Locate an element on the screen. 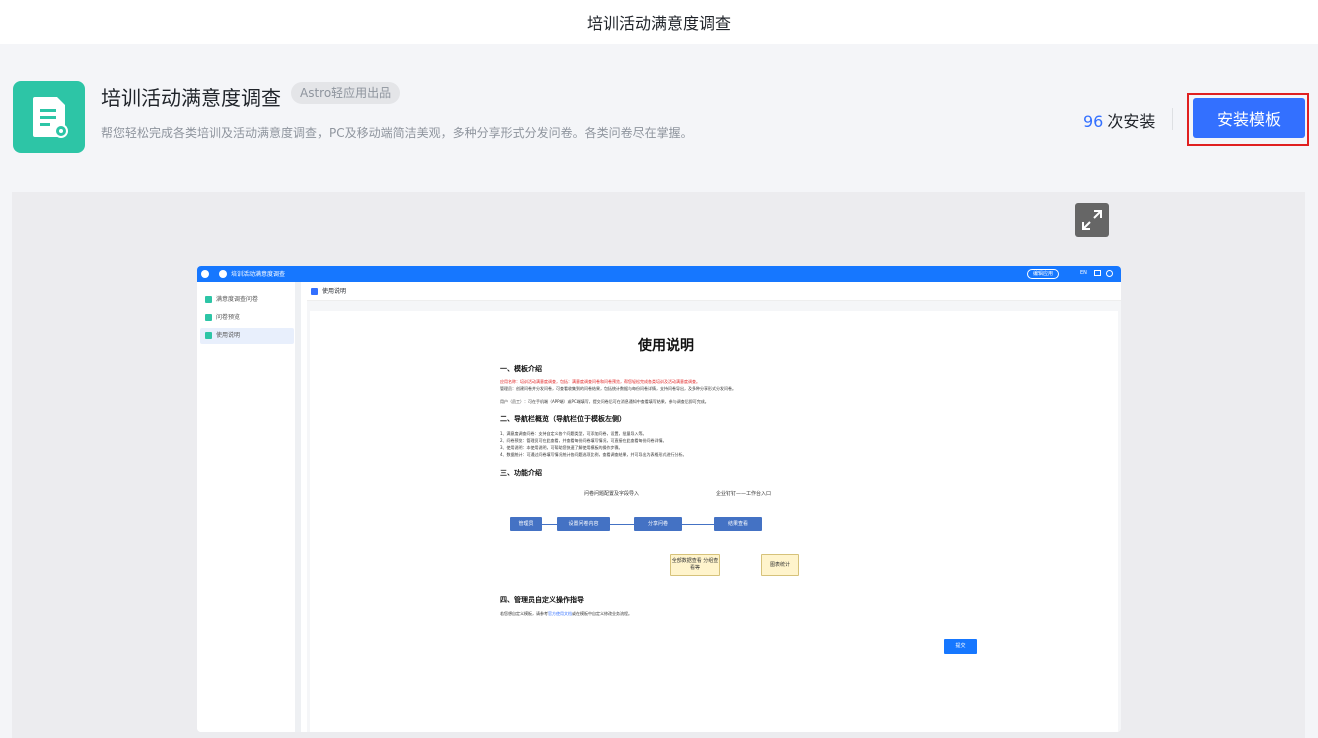  document-gear-icon is located at coordinates (49, 117).